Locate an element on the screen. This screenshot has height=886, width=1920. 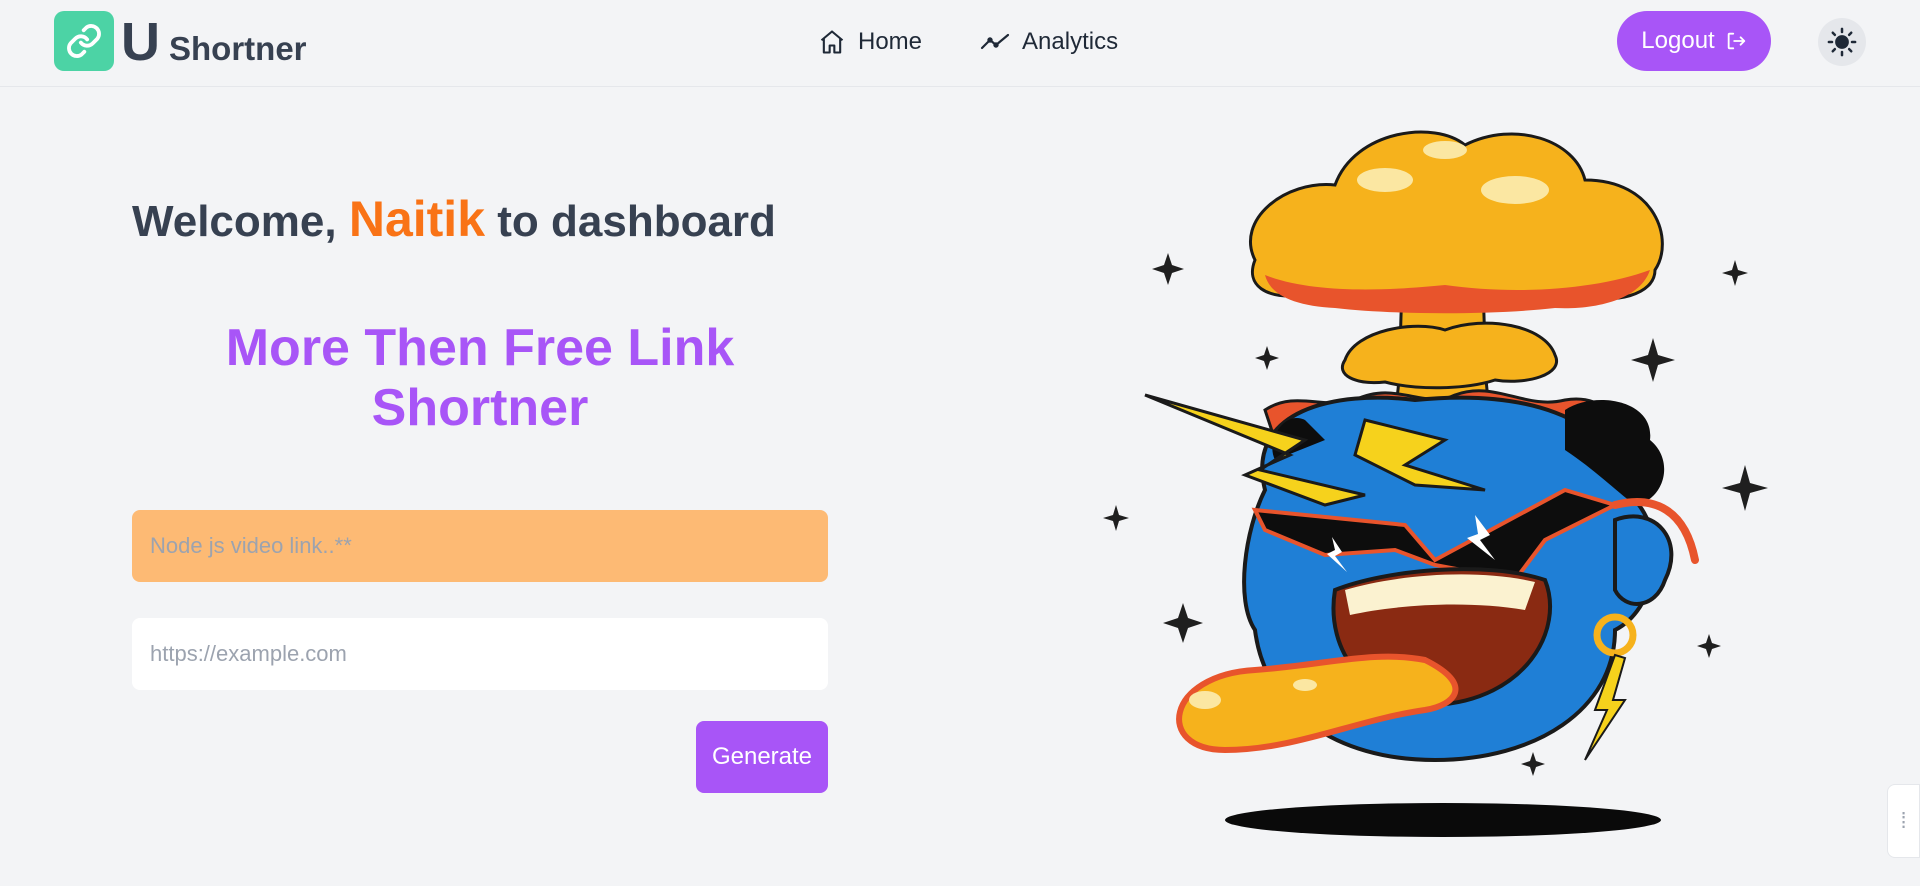
welcome-prefix: Welcome, is located at coordinates (234, 221).